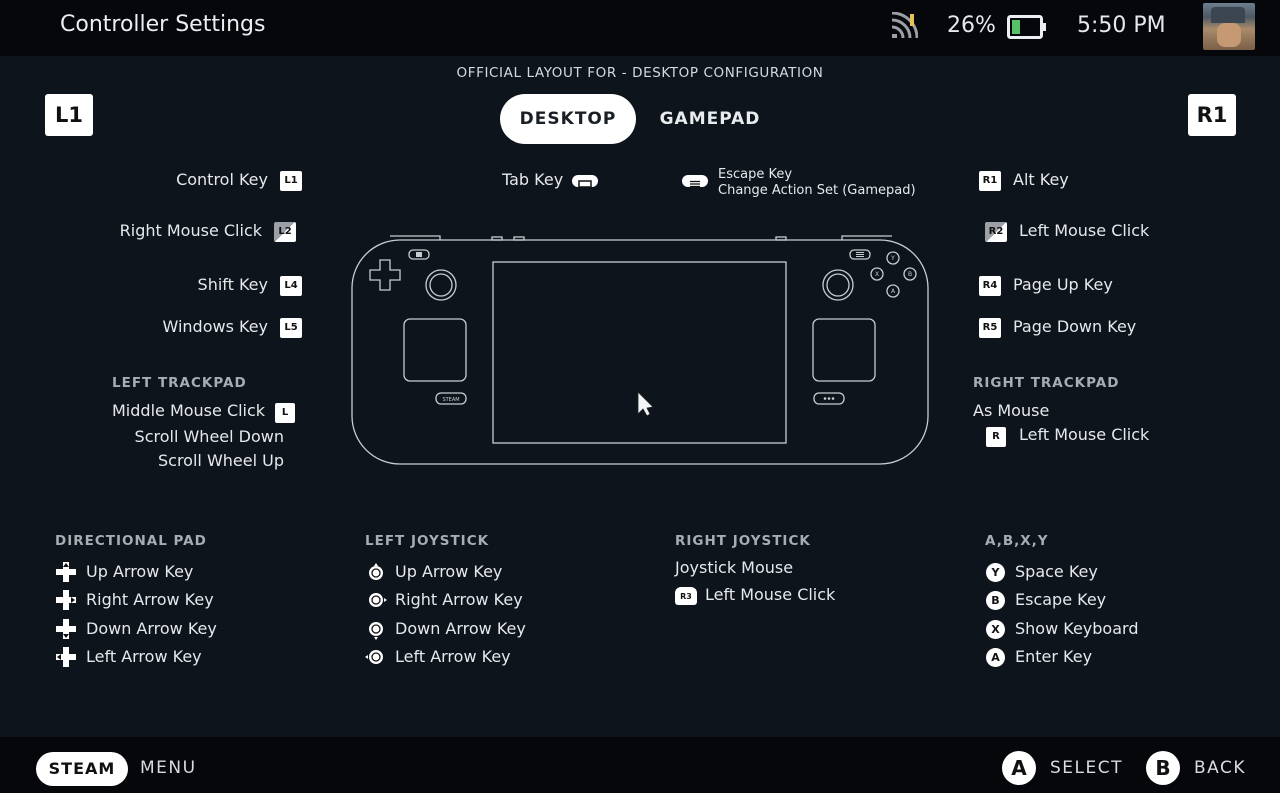 This screenshot has height=793, width=1280. What do you see at coordinates (1086, 768) in the screenshot?
I see `select-label: SELECT` at bounding box center [1086, 768].